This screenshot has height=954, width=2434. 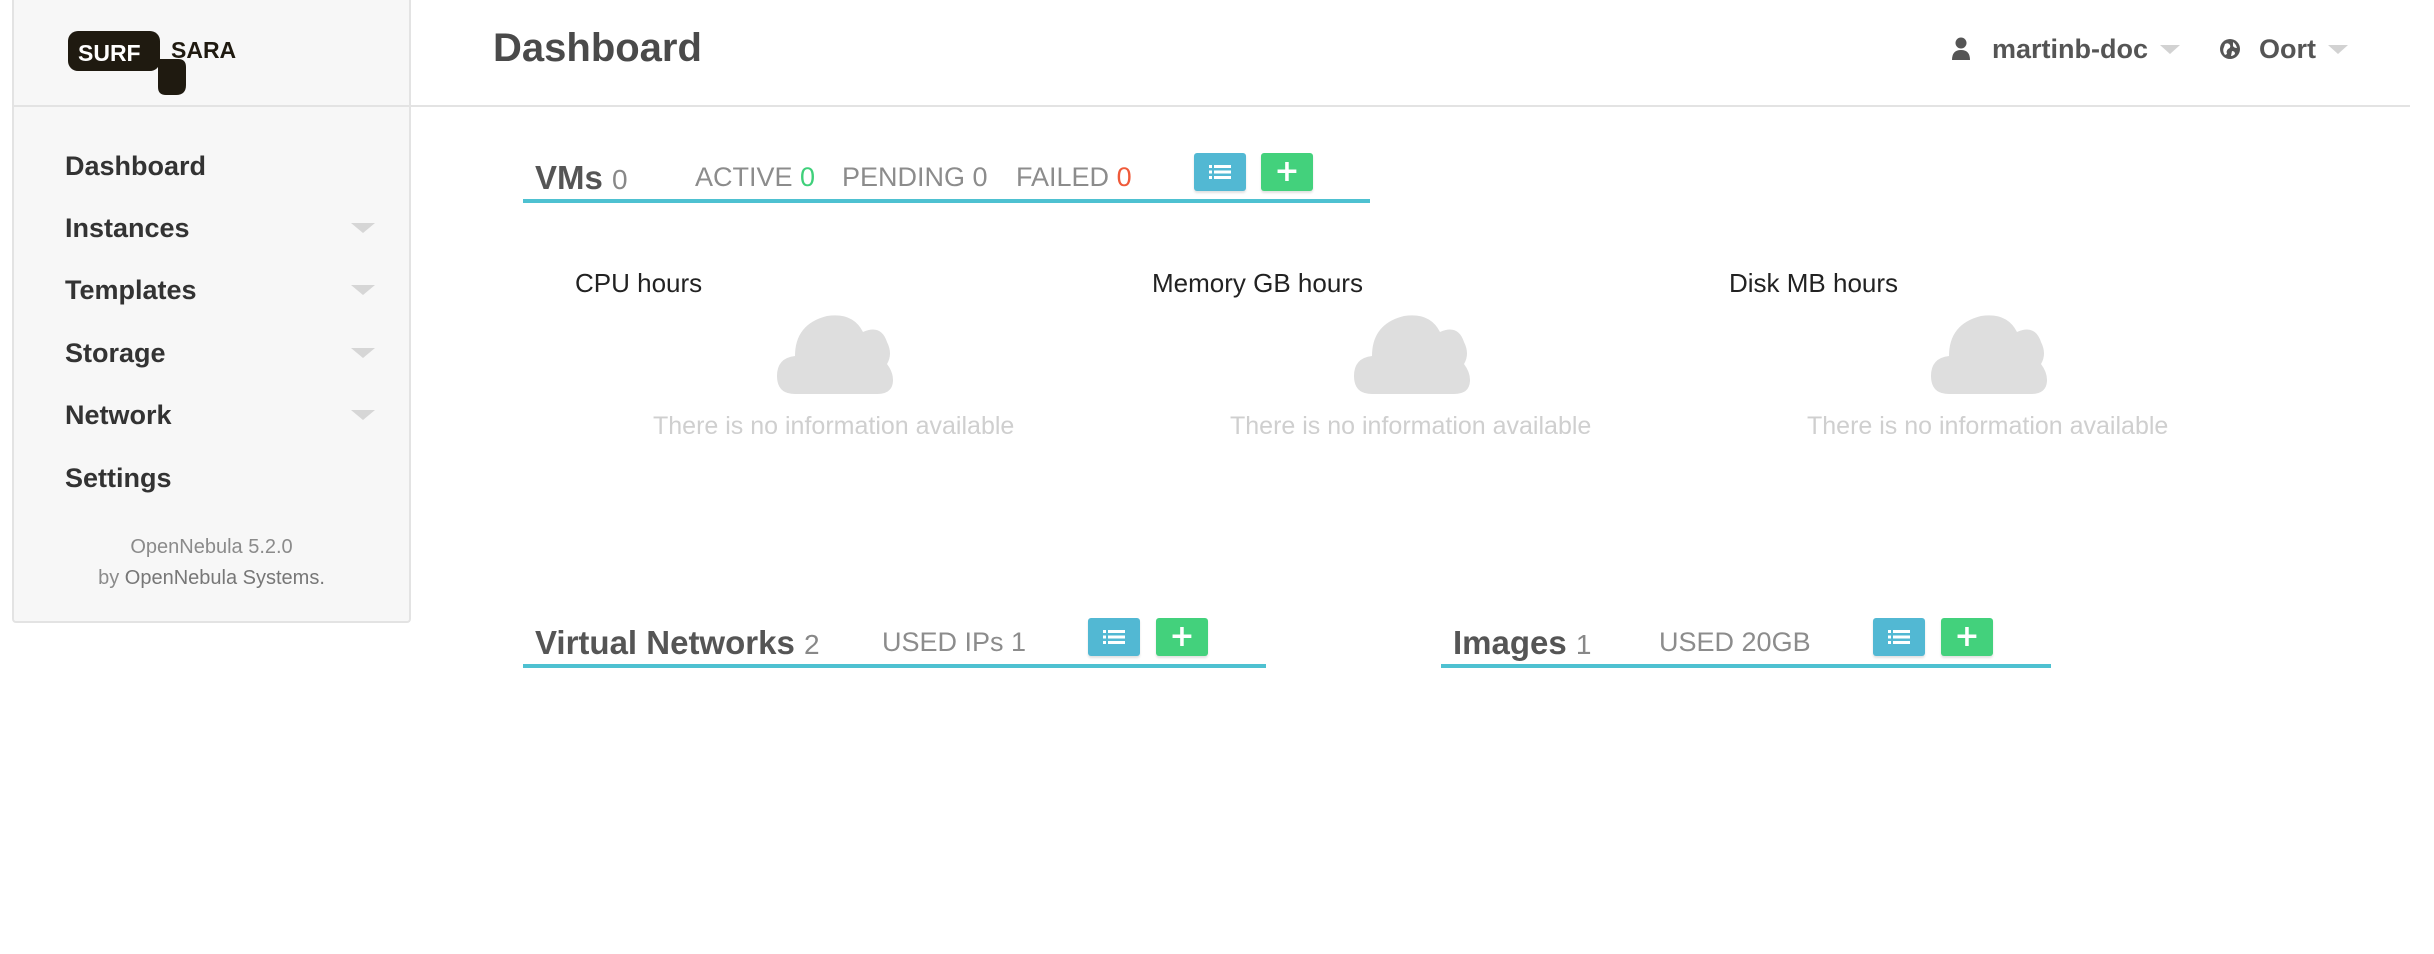 What do you see at coordinates (2287, 48) in the screenshot?
I see `zone-name: Oort` at bounding box center [2287, 48].